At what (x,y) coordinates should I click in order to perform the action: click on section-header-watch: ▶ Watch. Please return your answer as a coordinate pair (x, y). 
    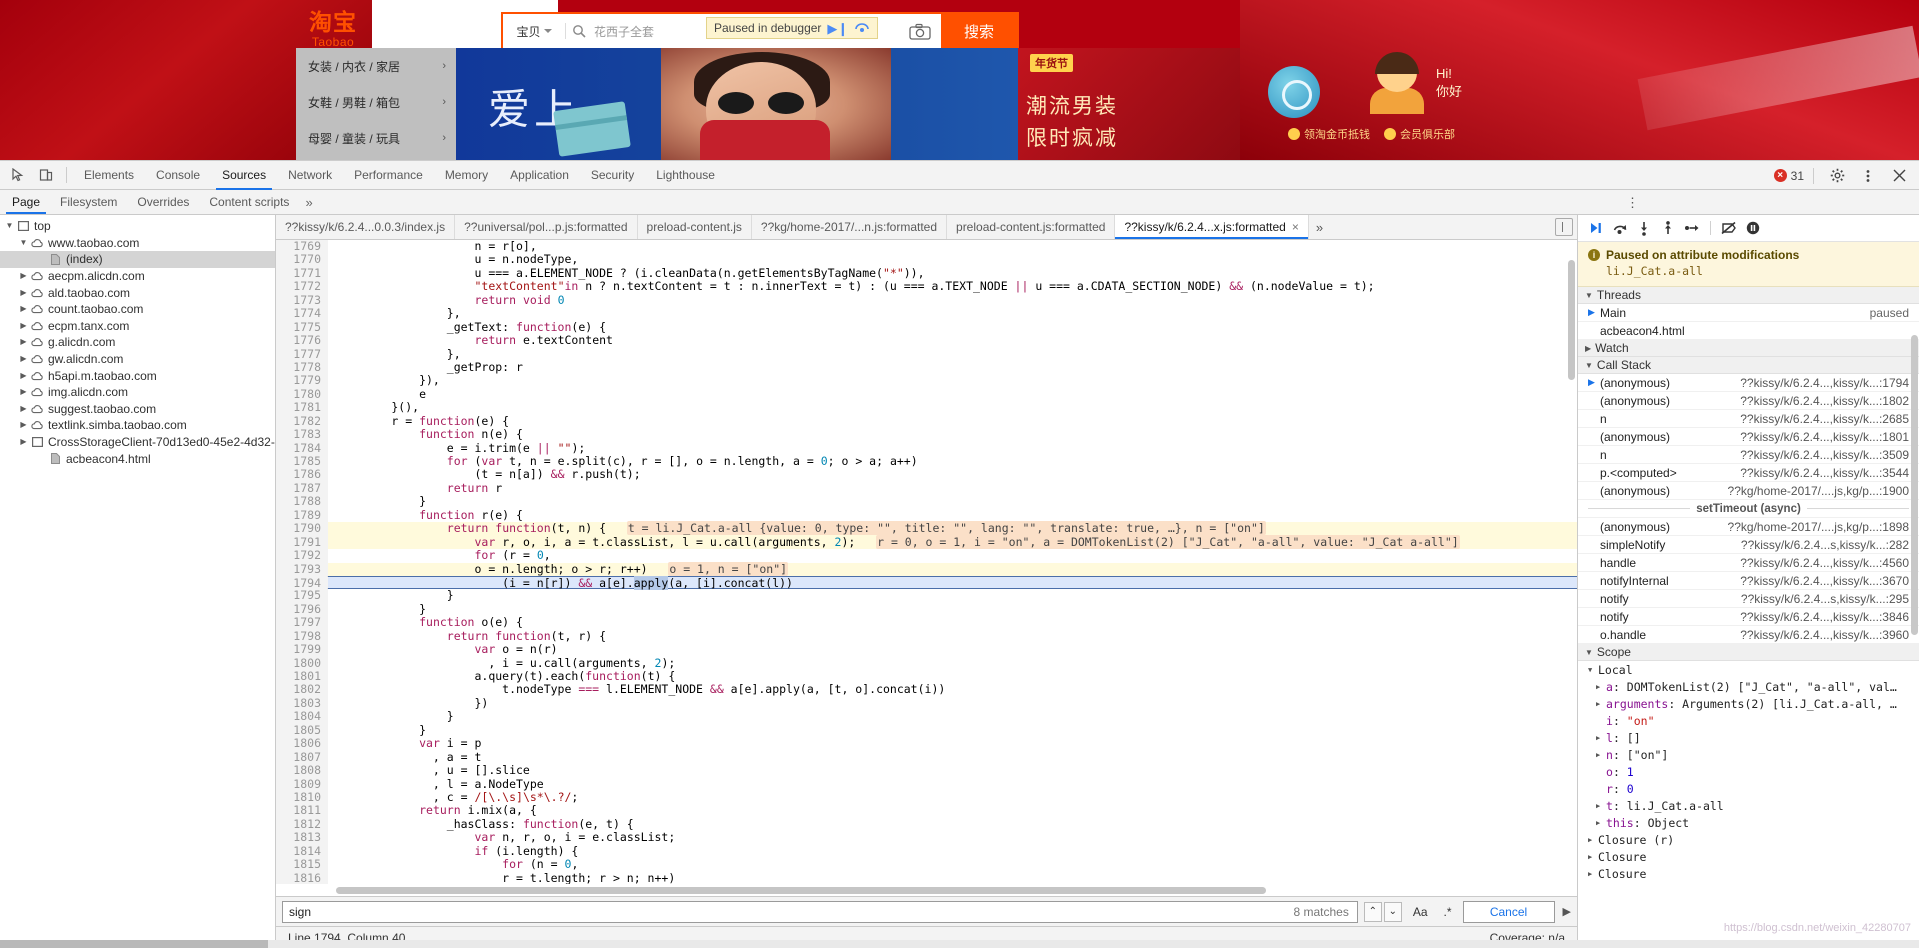
    Looking at the image, I should click on (1748, 348).